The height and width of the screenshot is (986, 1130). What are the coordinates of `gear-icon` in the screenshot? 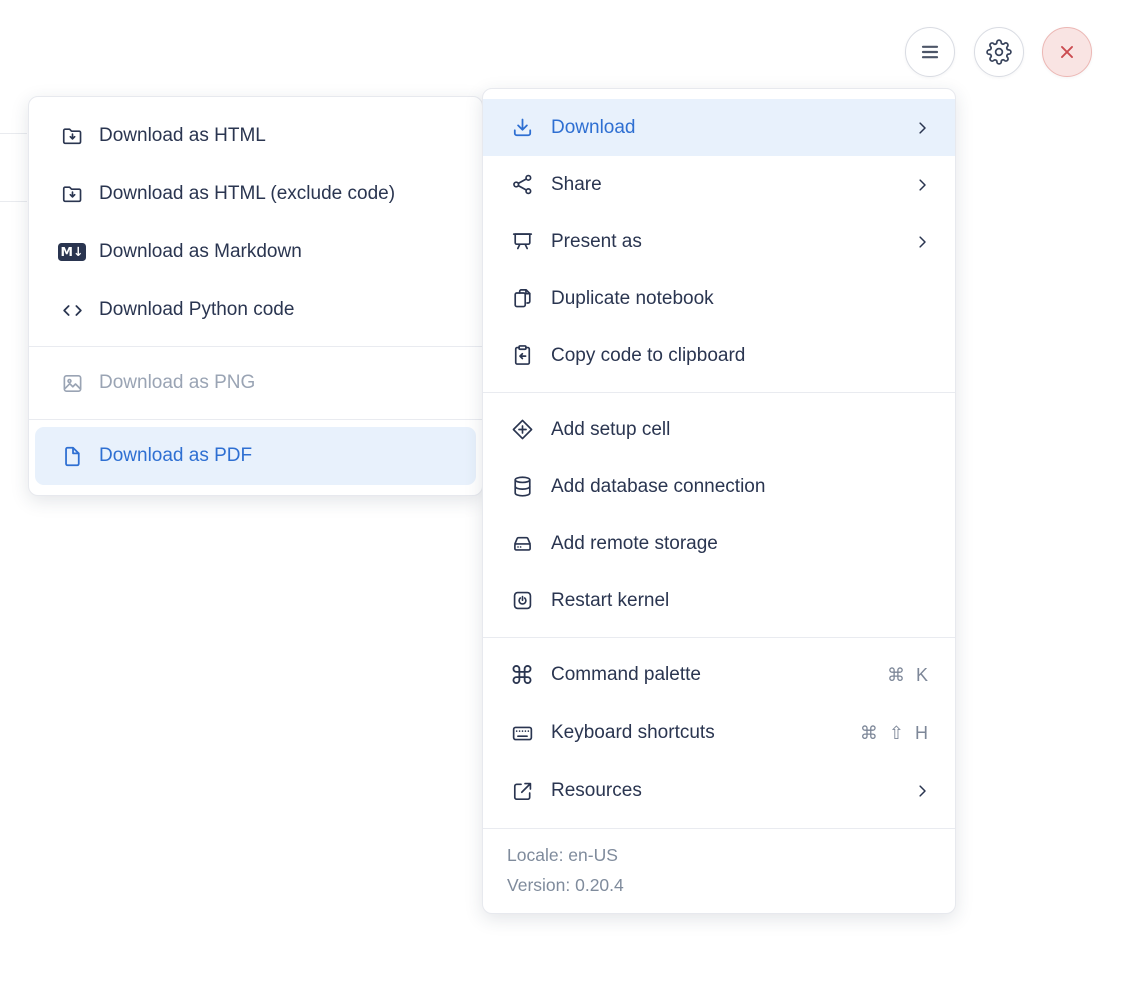 It's located at (999, 52).